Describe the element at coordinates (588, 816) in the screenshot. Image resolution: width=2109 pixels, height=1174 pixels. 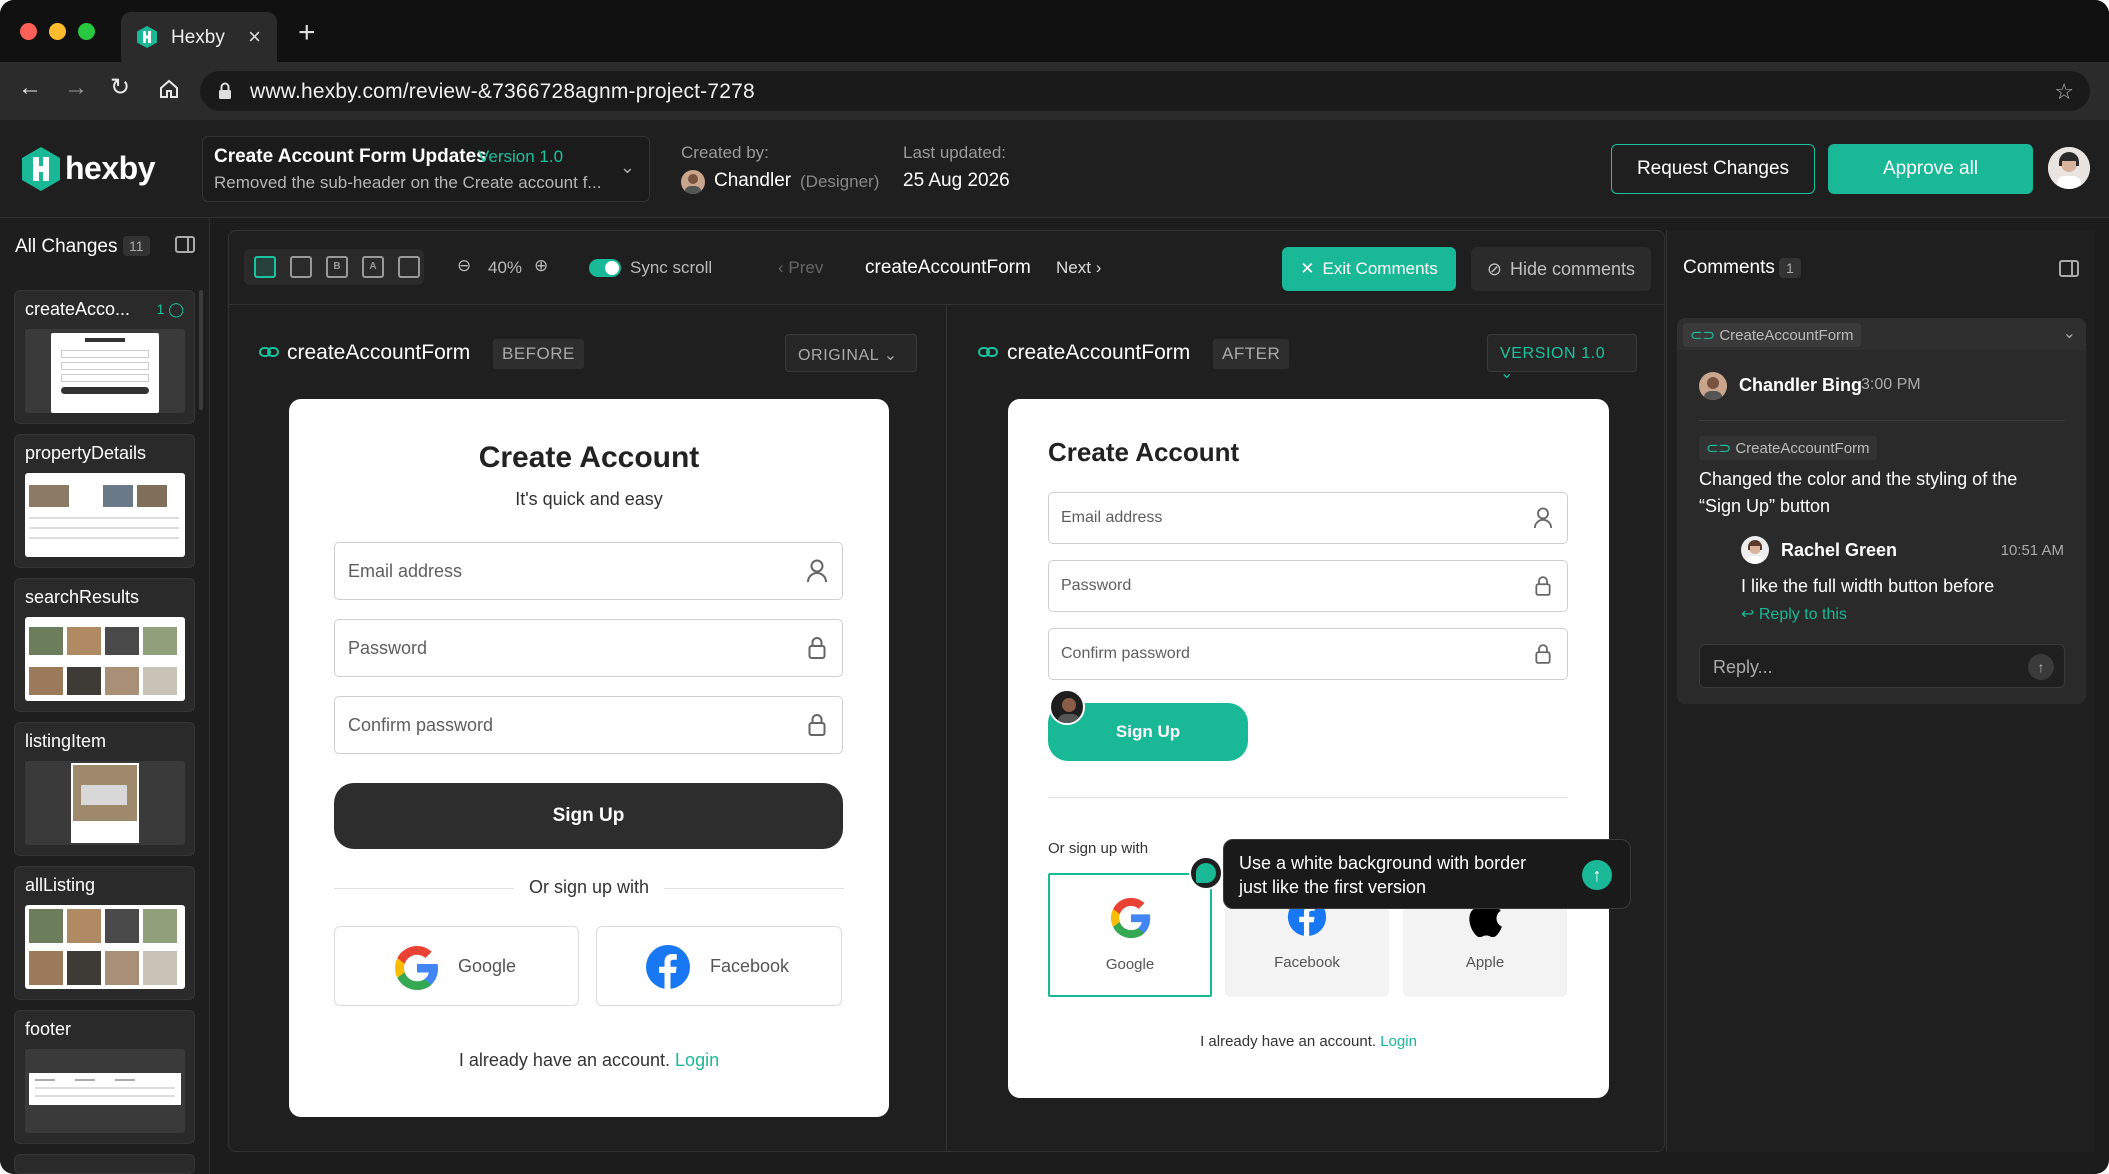
I see `before-signup-button: Sign Up` at that location.